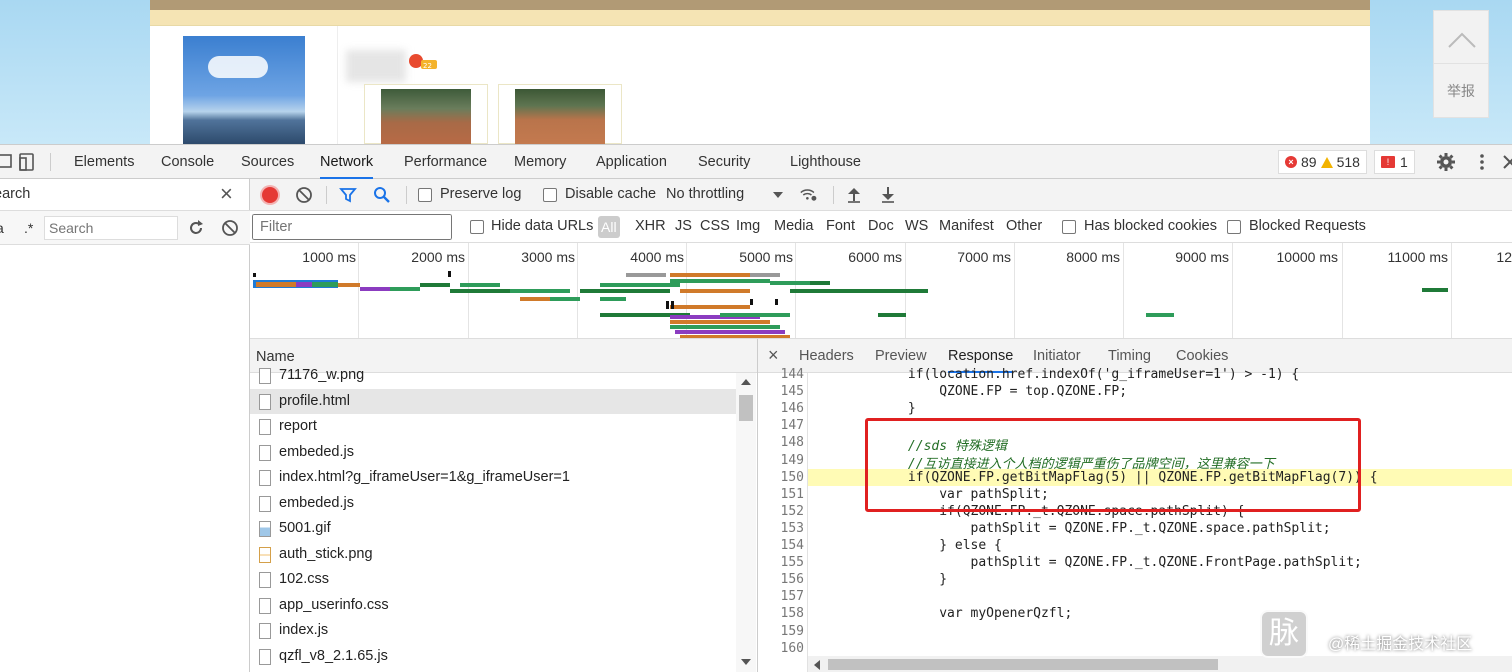 Image resolution: width=1512 pixels, height=672 pixels. What do you see at coordinates (298, 426) in the screenshot?
I see `request-name: report` at bounding box center [298, 426].